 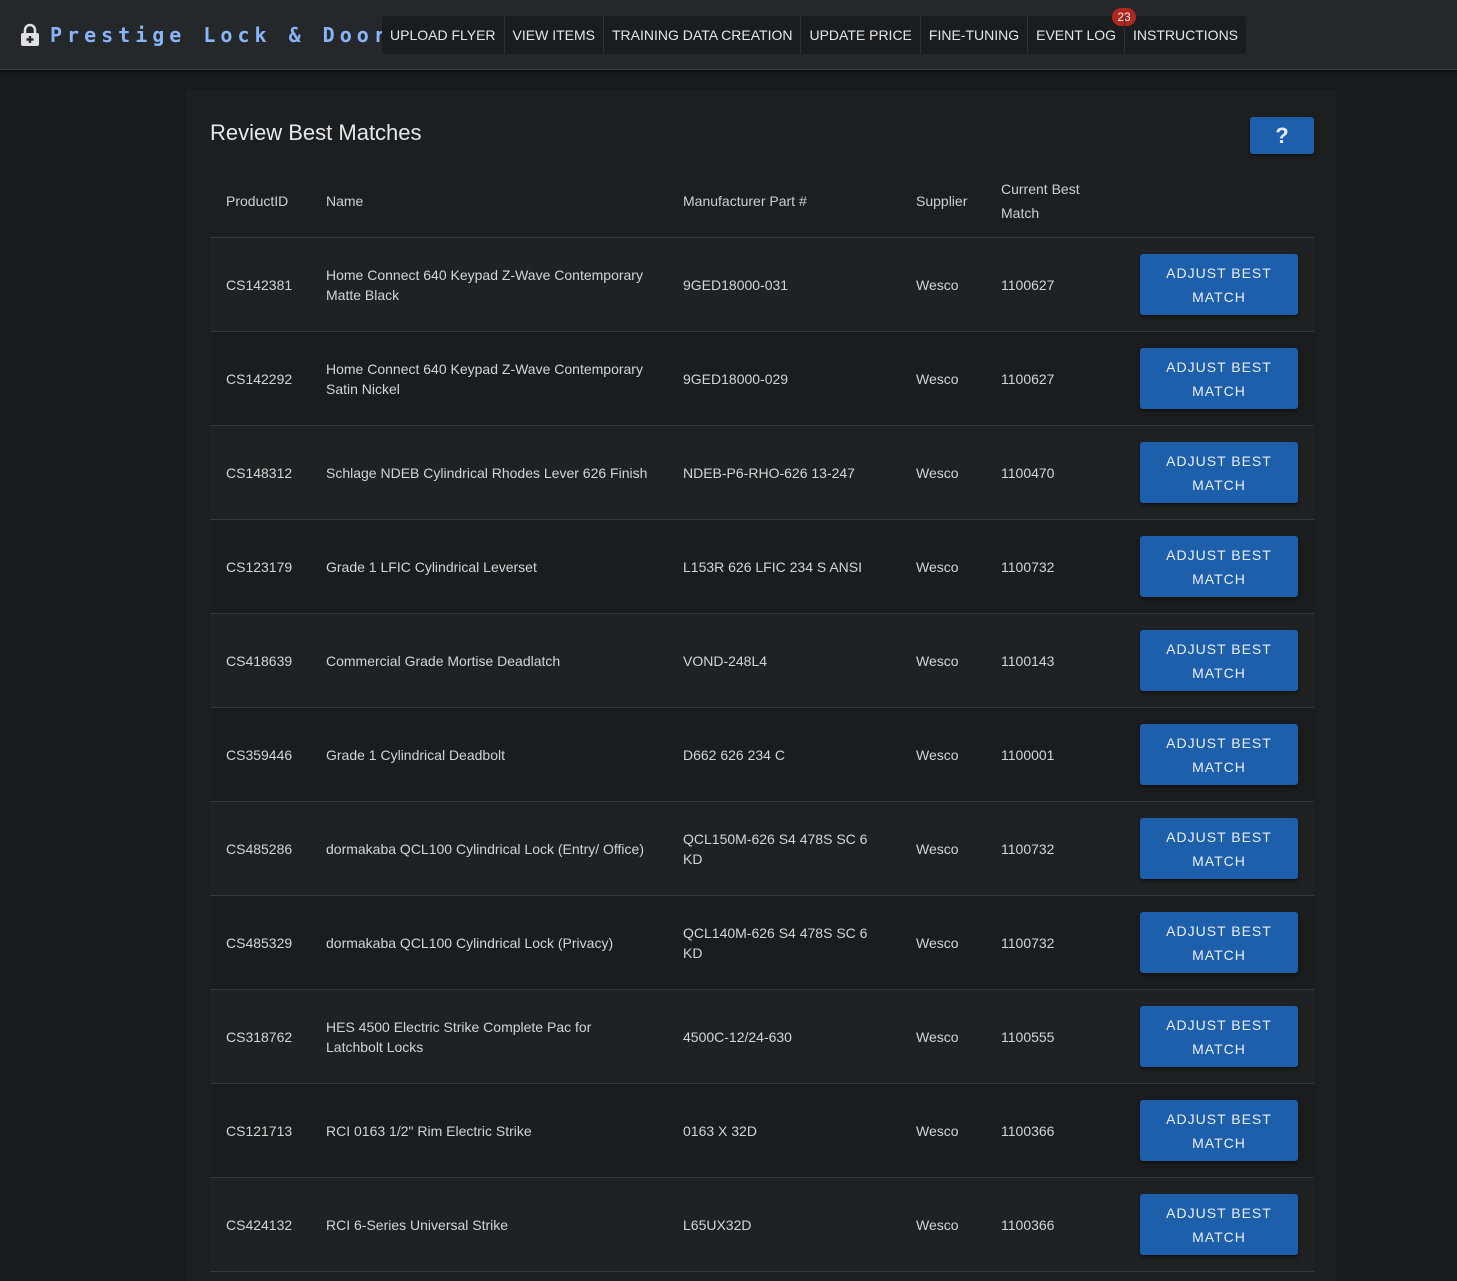 I want to click on cell-name: Commercial Grade Mortise Deadlatch, so click(x=488, y=660).